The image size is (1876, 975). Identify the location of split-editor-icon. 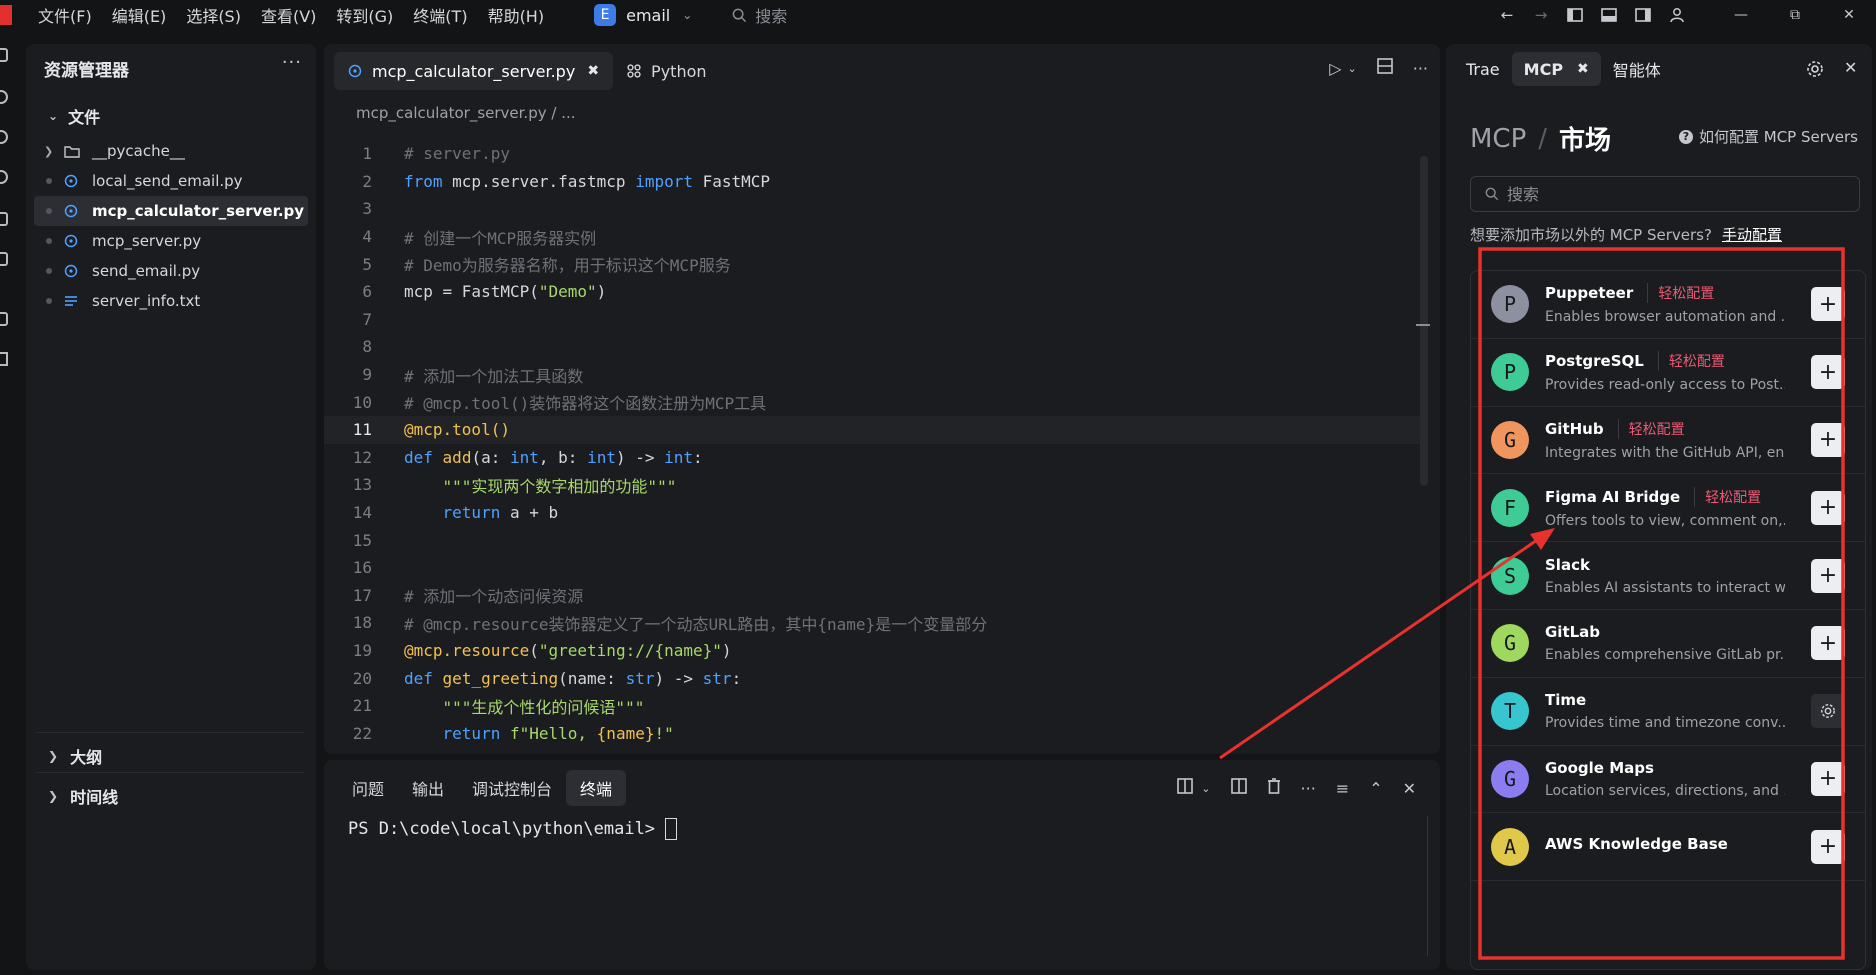
(1384, 68).